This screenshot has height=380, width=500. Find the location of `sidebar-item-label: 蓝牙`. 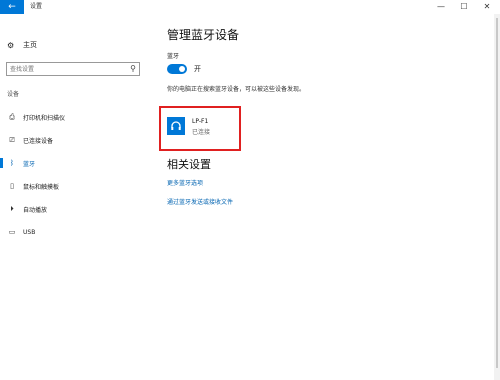

sidebar-item-label: 蓝牙 is located at coordinates (29, 164).